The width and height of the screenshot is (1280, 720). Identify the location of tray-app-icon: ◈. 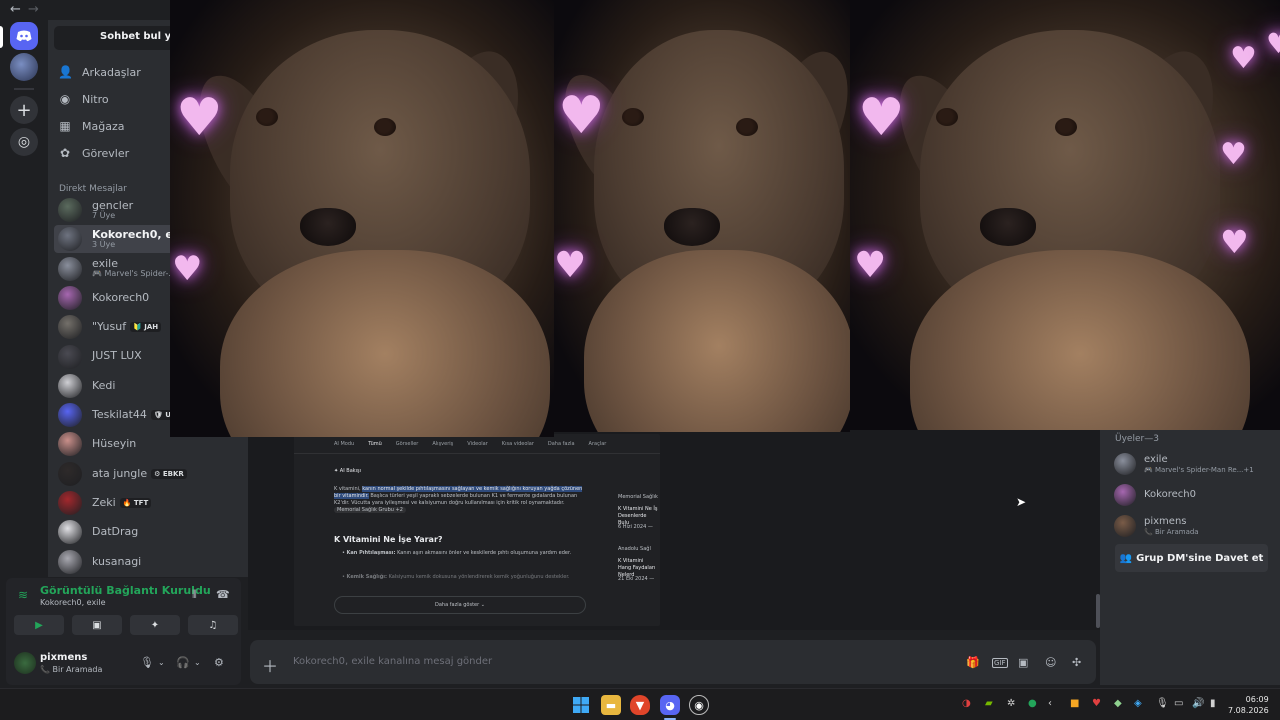
(1138, 703).